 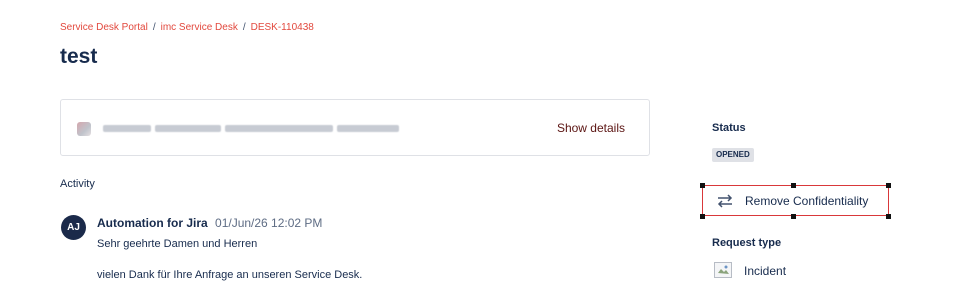 What do you see at coordinates (209, 223) in the screenshot?
I see `comment-header: Automation for Jira 01/Jun/26 12:02 PM` at bounding box center [209, 223].